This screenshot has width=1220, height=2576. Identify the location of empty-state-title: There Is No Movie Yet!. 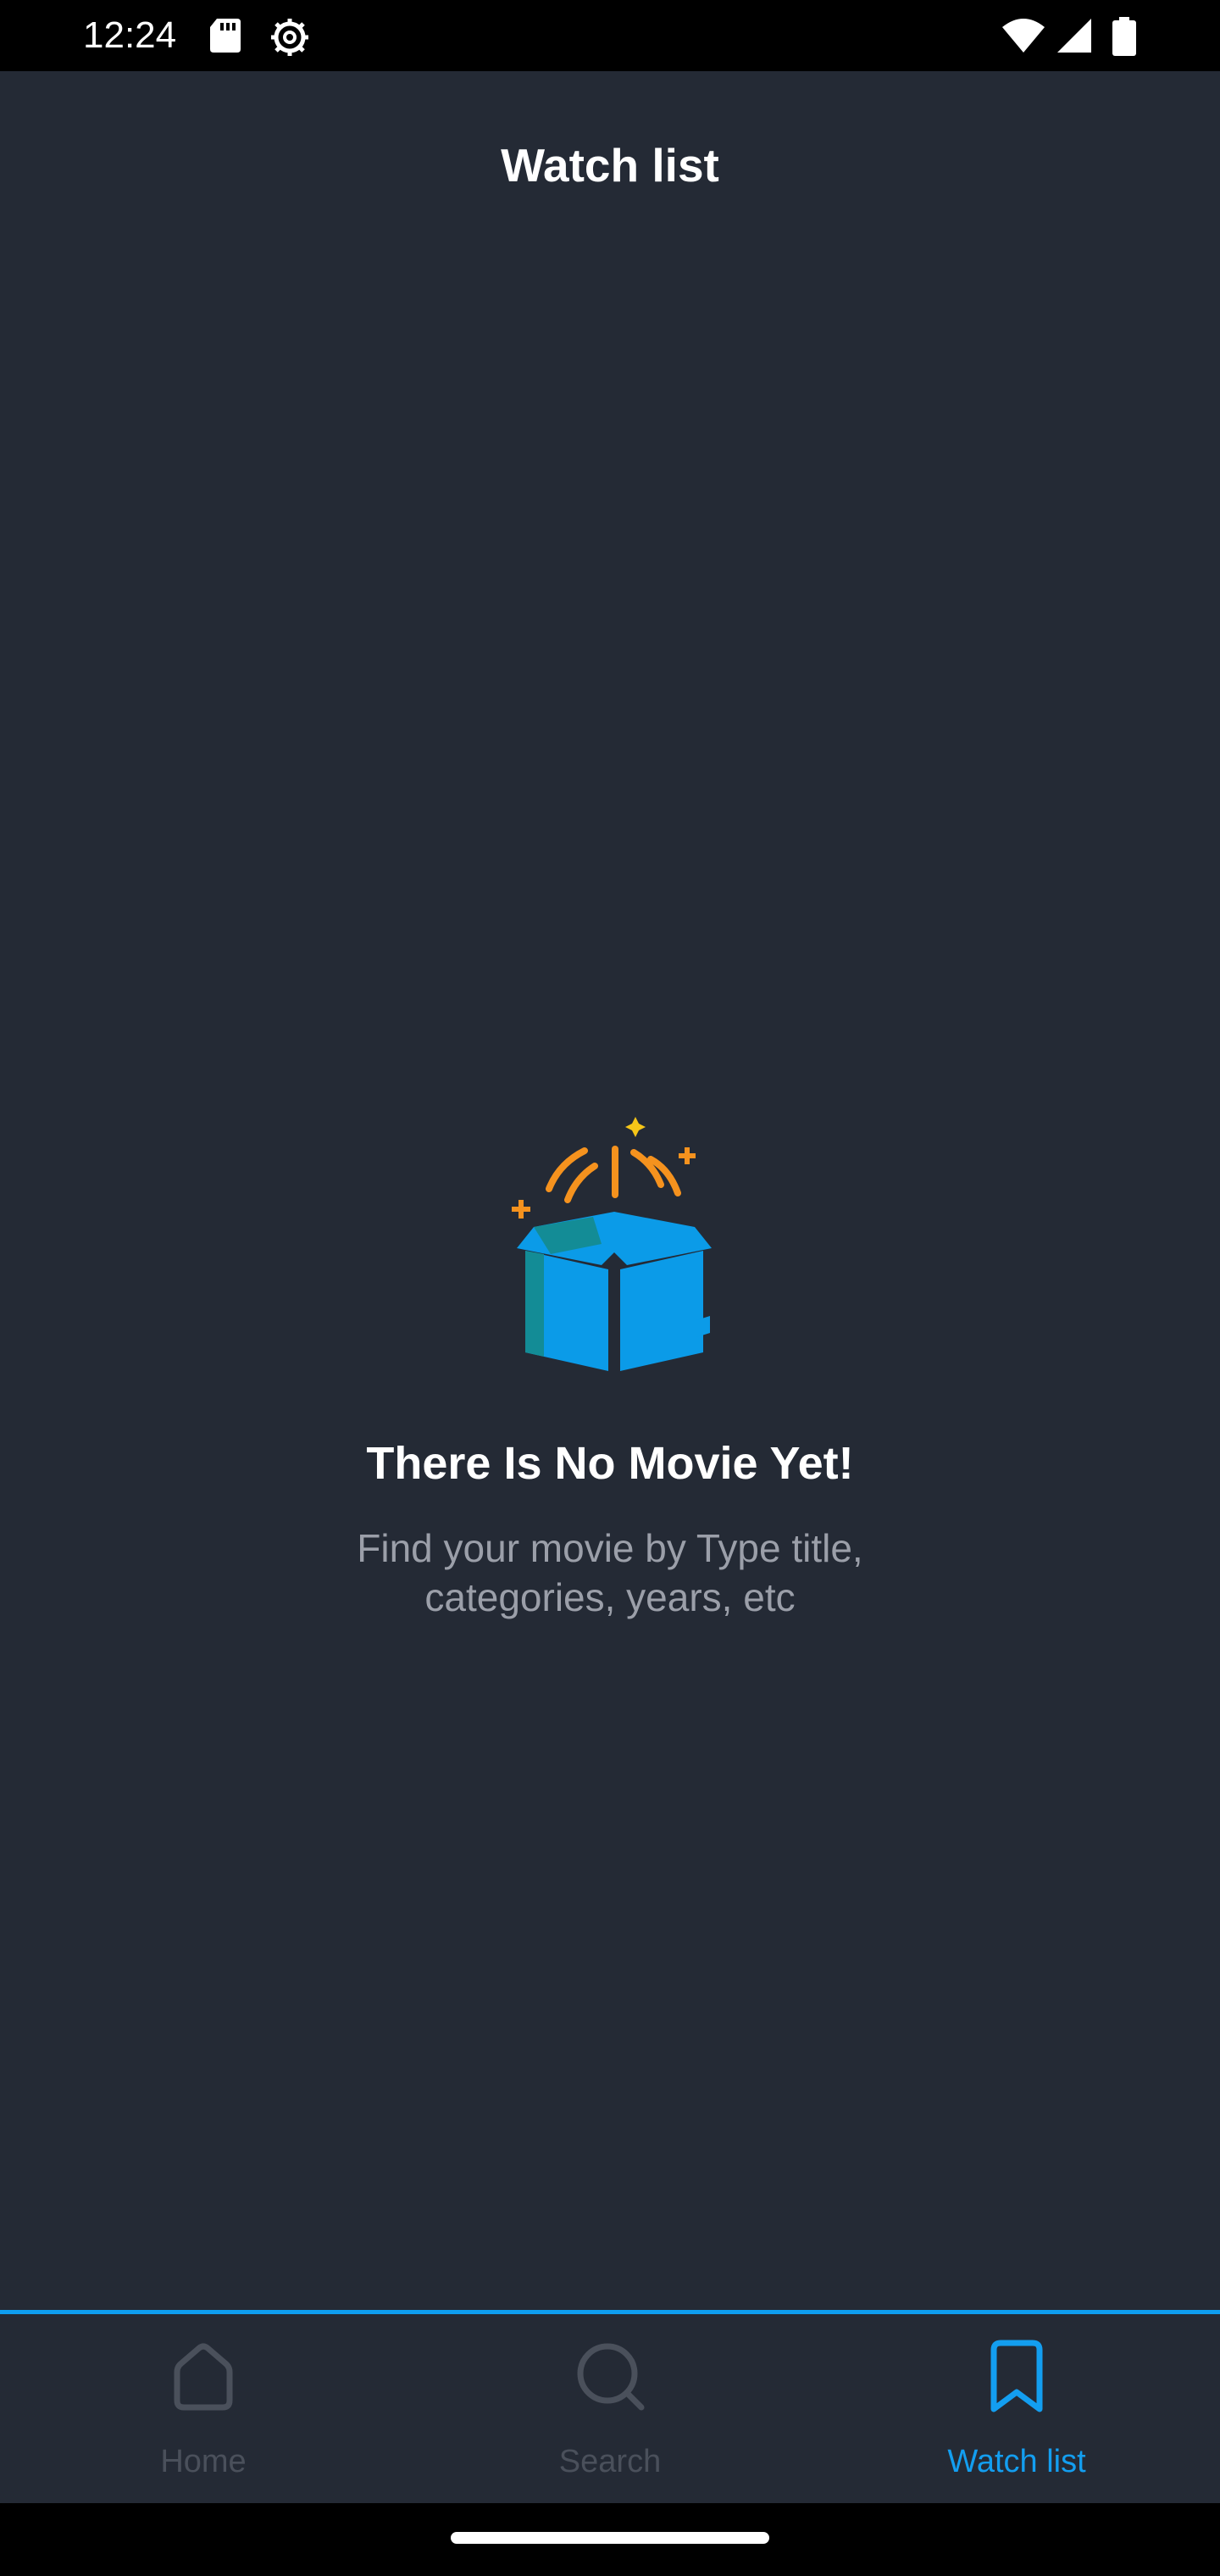
(610, 1463).